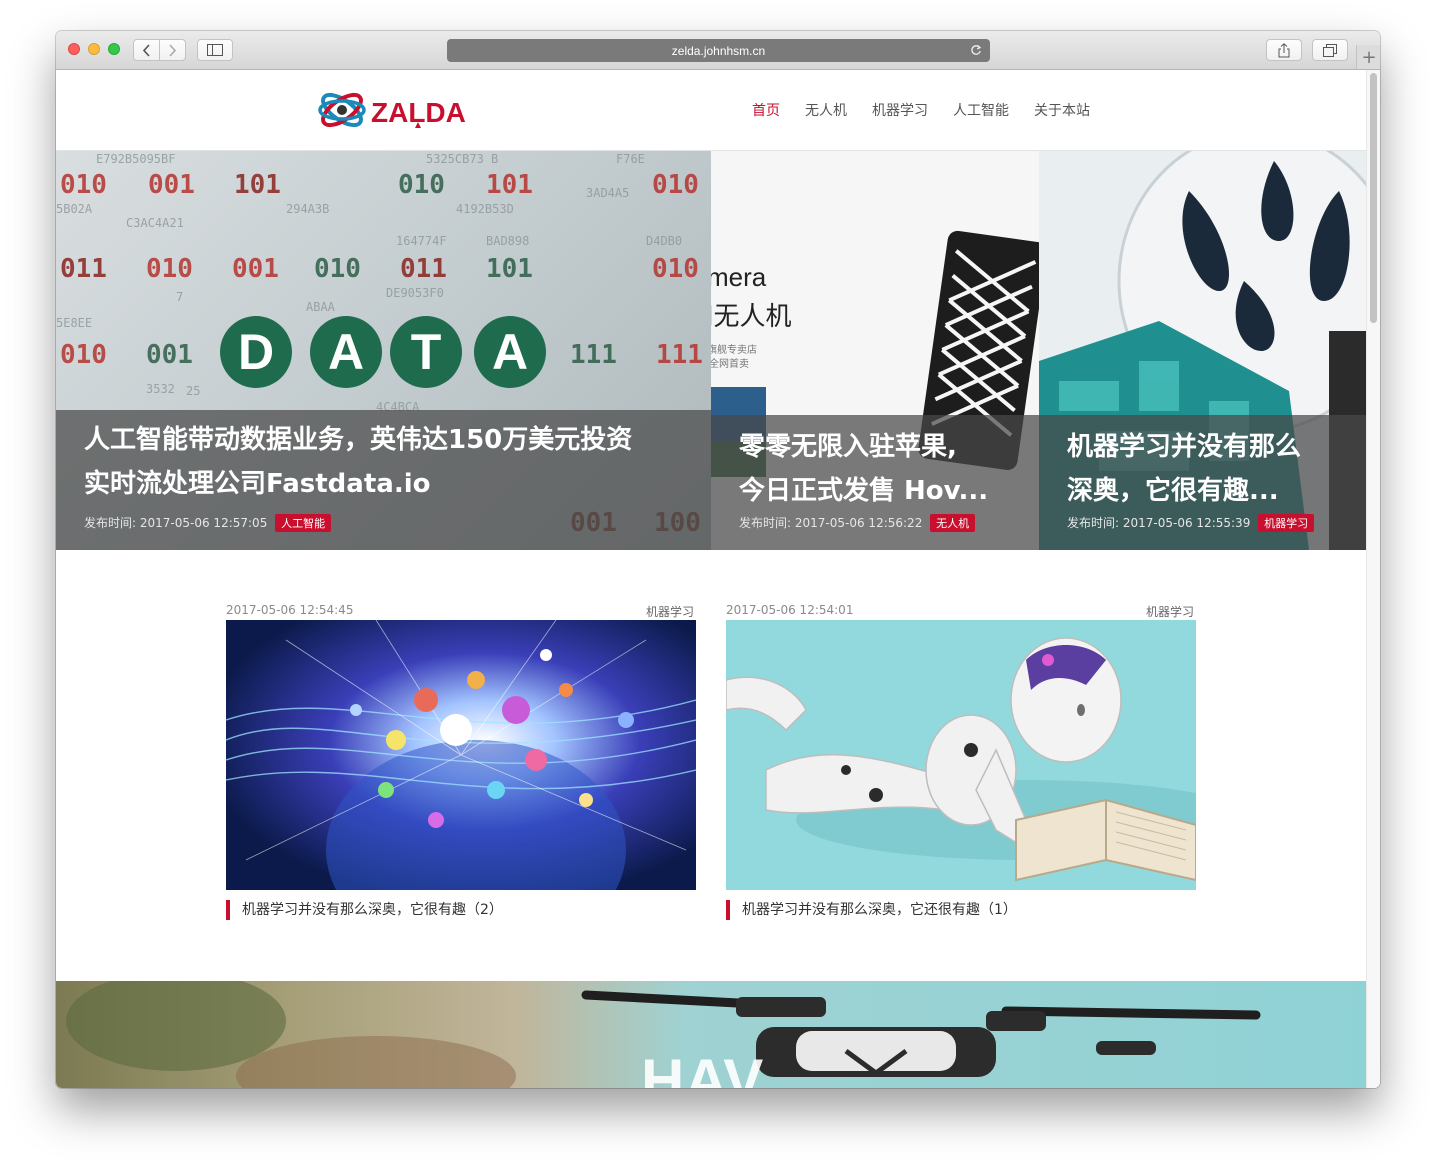  What do you see at coordinates (74, 323) in the screenshot?
I see `svg-text: 5E8EE` at bounding box center [74, 323].